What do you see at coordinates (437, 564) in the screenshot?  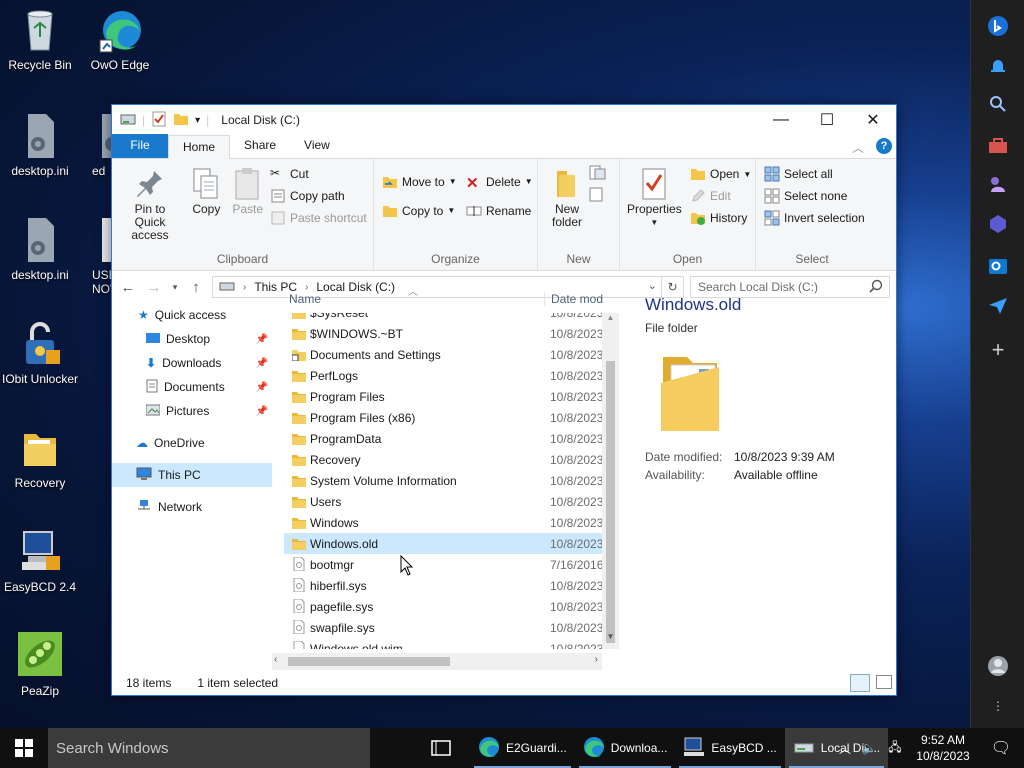 I see `file-row: bootmgr 7/16/2016` at bounding box center [437, 564].